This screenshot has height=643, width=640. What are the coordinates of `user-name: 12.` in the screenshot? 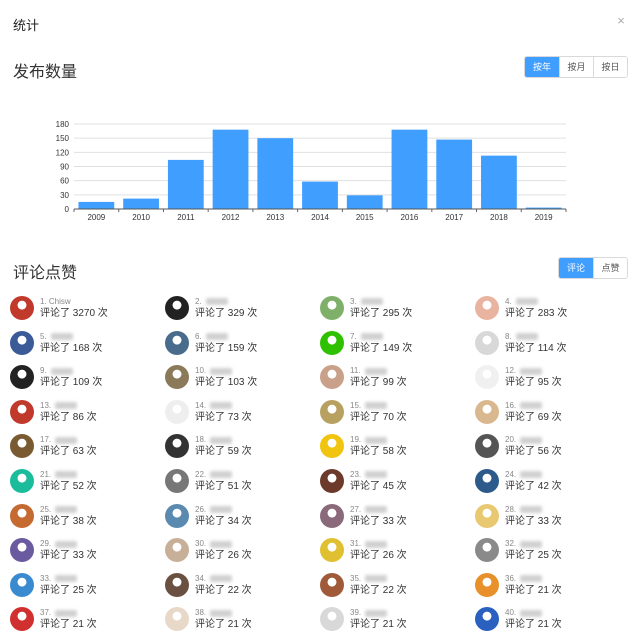 It's located at (533, 371).